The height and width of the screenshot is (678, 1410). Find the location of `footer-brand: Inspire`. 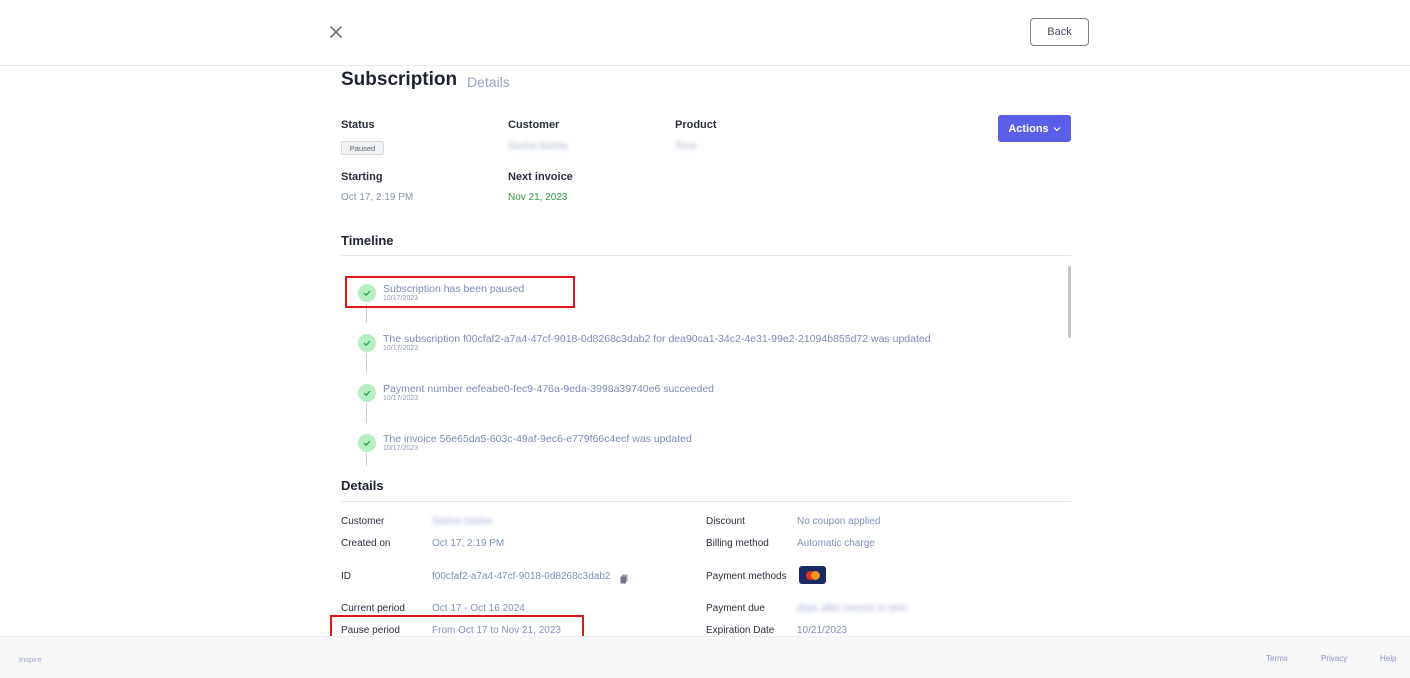

footer-brand: Inspire is located at coordinates (30, 659).